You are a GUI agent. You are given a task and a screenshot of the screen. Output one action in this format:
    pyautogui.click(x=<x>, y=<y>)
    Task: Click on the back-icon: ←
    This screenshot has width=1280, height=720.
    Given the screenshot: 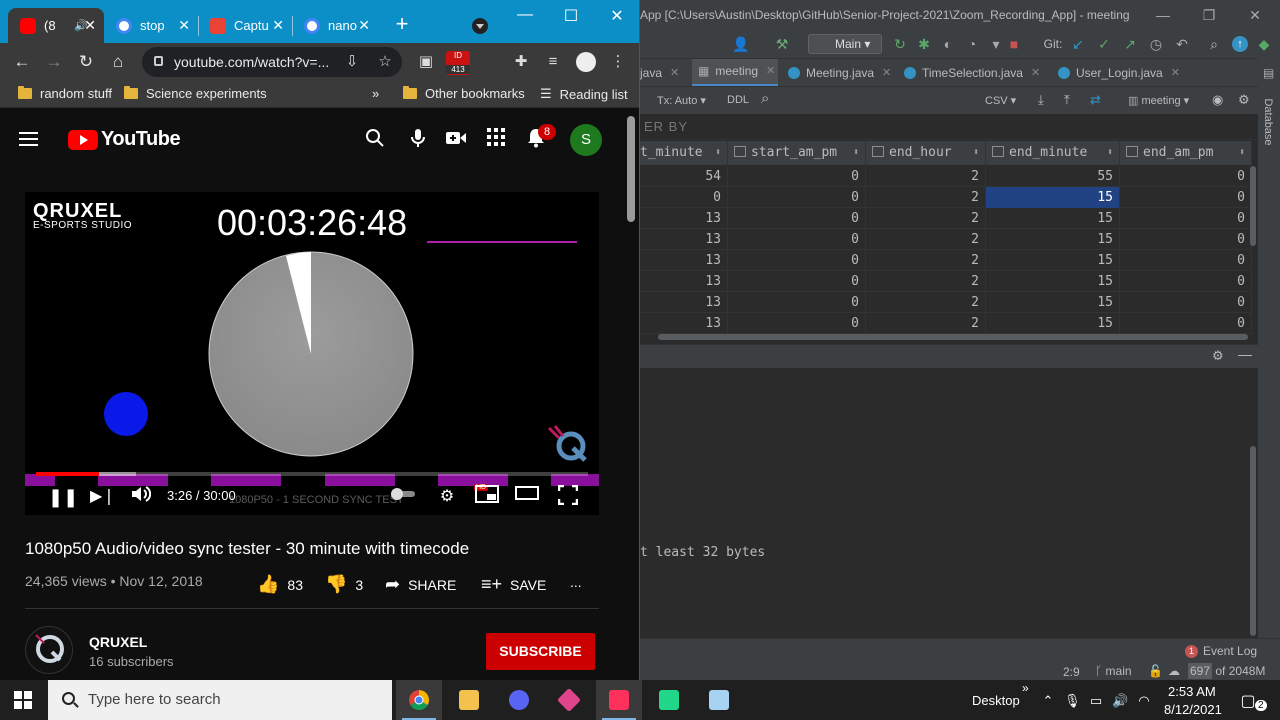 What is the action you would take?
    pyautogui.click(x=22, y=62)
    